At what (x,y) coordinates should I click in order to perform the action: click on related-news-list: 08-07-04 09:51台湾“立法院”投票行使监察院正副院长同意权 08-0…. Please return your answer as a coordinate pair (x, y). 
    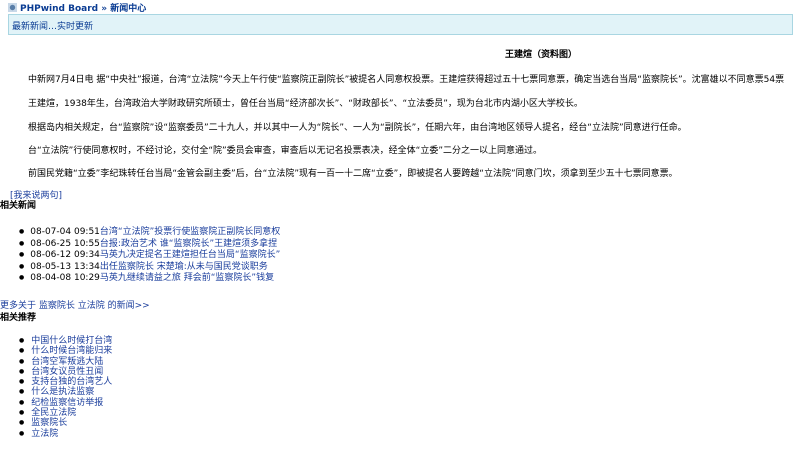
    Looking at the image, I should click on (149, 255).